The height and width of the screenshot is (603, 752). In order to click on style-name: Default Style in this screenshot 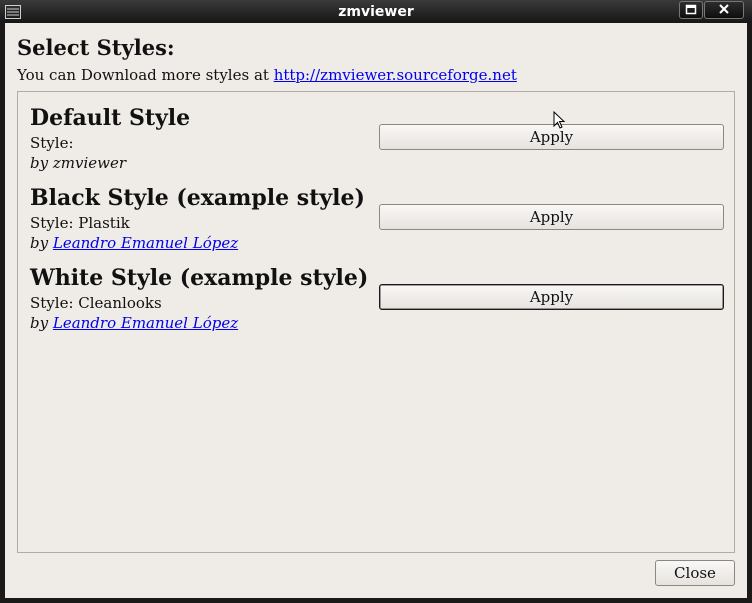, I will do `click(110, 118)`.